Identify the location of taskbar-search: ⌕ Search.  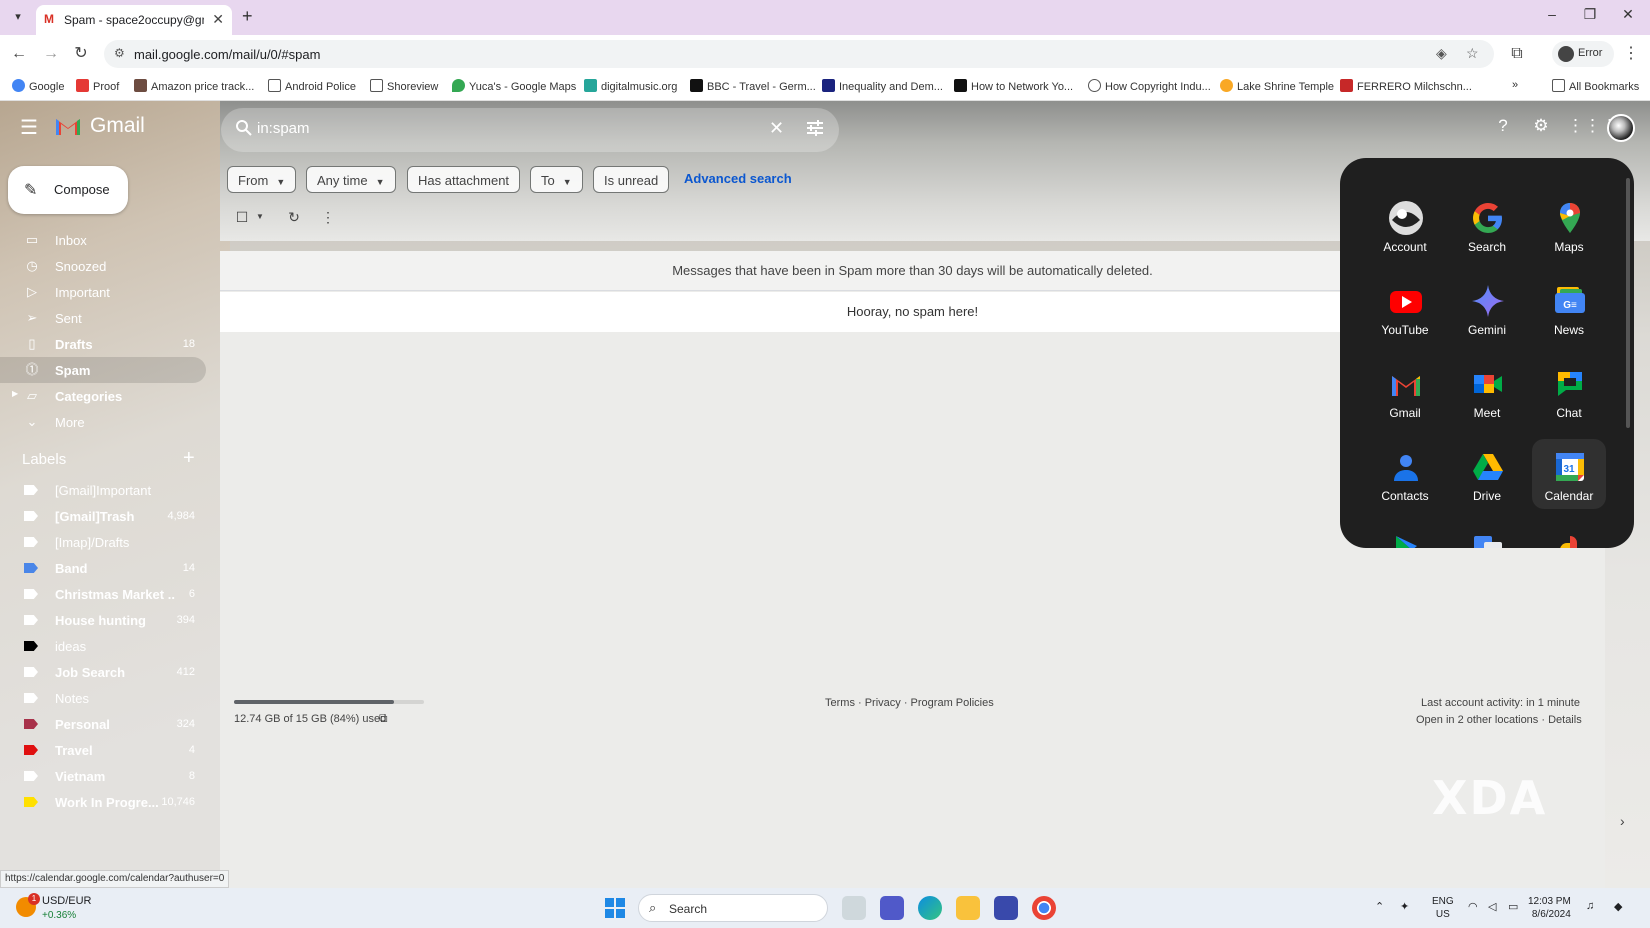
(733, 908).